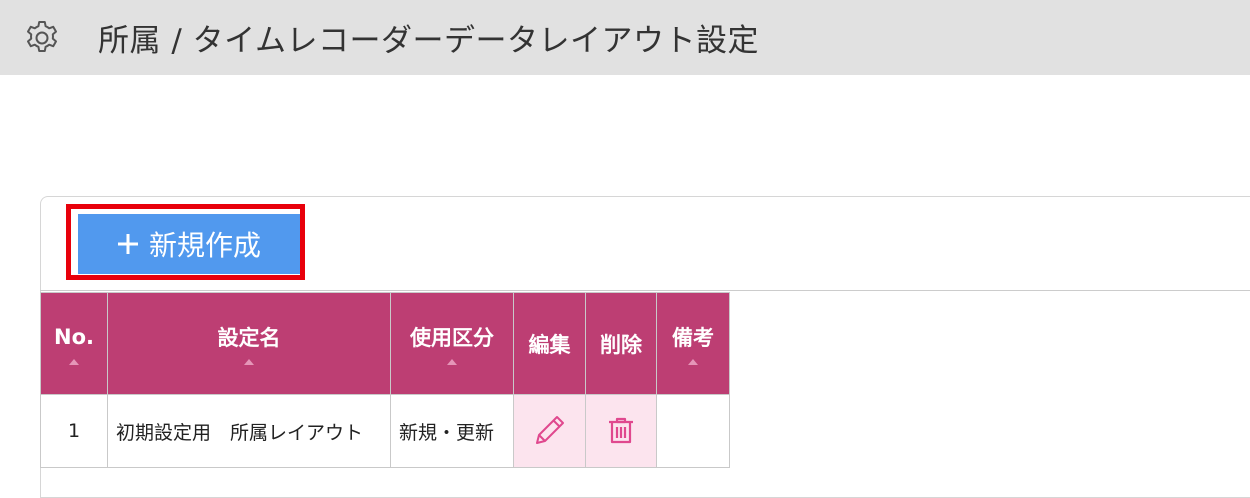  What do you see at coordinates (249, 337) in the screenshot?
I see `column-header-label: 設定名` at bounding box center [249, 337].